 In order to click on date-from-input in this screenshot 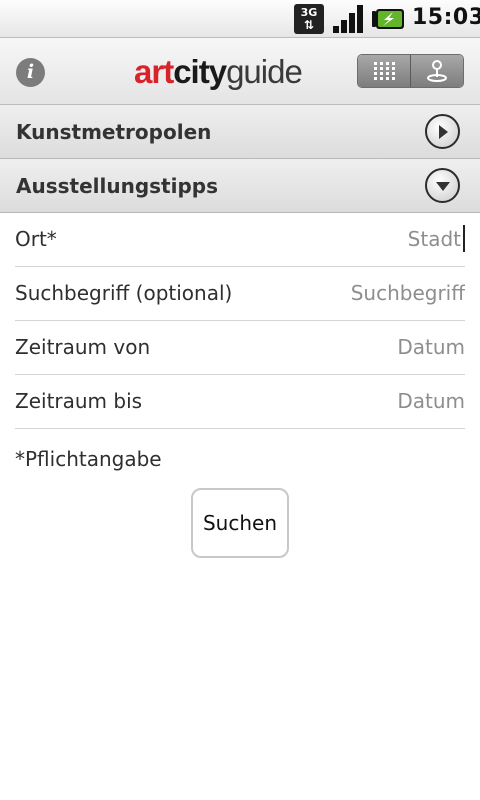, I will do `click(365, 347)`.